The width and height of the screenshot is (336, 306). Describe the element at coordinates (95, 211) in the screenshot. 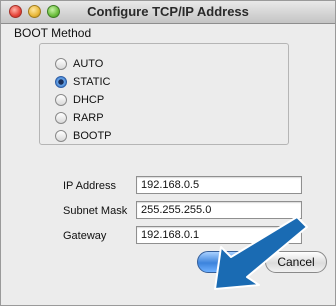

I see `subnet-mask-label: Subnet Mask` at that location.